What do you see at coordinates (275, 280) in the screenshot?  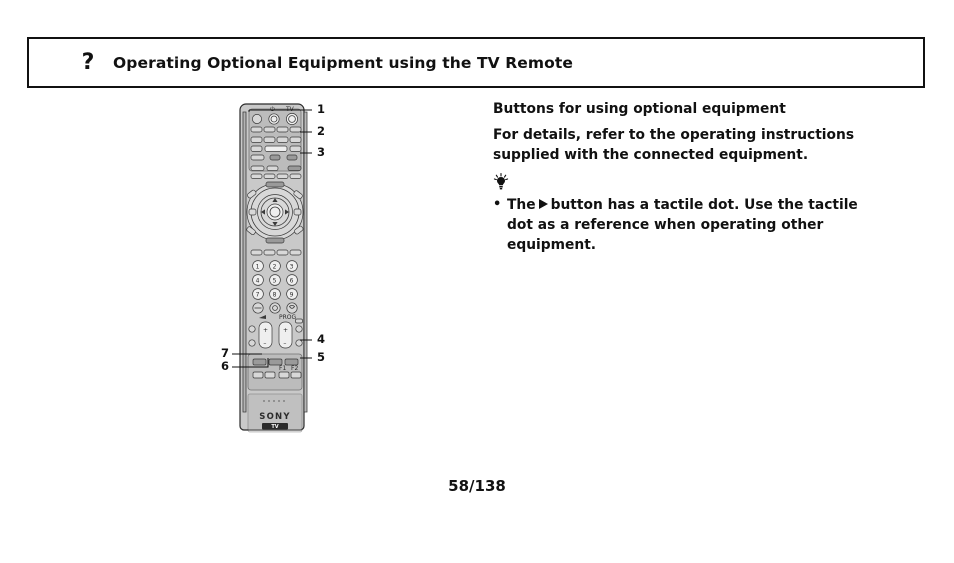 I see `svg-text: 5` at bounding box center [275, 280].